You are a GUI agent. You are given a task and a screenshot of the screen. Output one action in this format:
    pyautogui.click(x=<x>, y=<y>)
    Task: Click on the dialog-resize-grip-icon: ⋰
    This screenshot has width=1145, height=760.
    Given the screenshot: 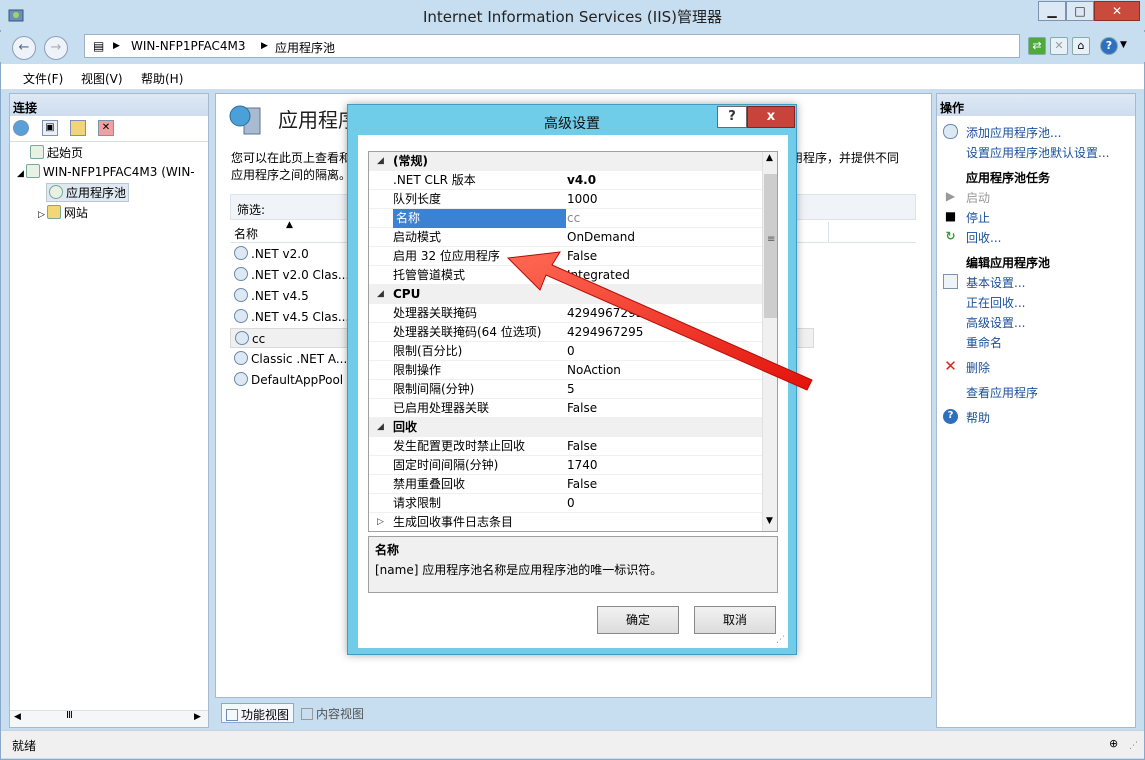 What is the action you would take?
    pyautogui.click(x=780, y=640)
    